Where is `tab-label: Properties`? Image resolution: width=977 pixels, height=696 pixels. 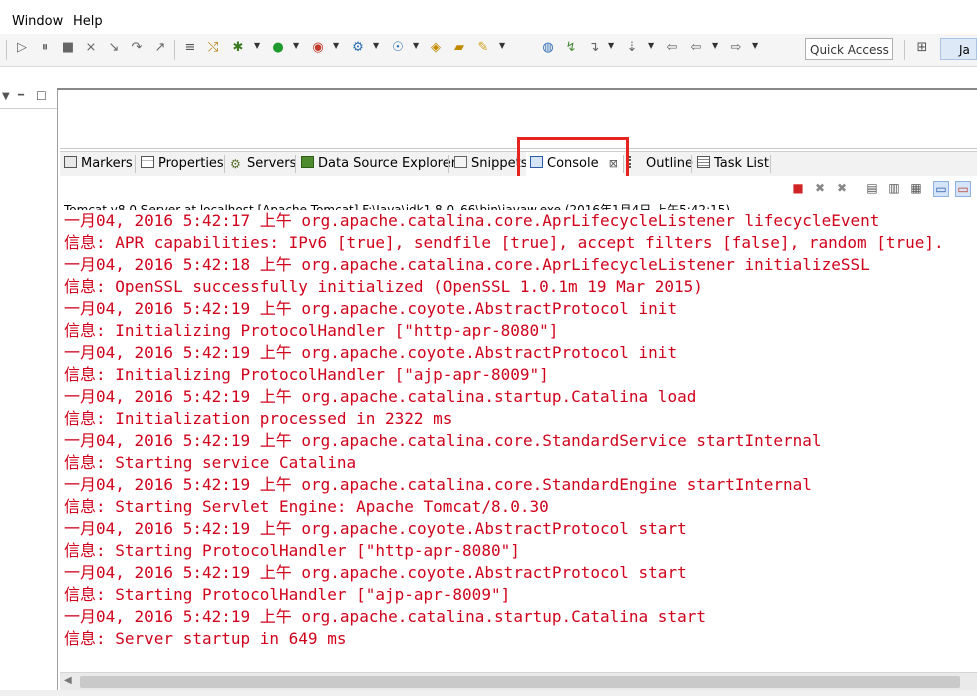 tab-label: Properties is located at coordinates (191, 163).